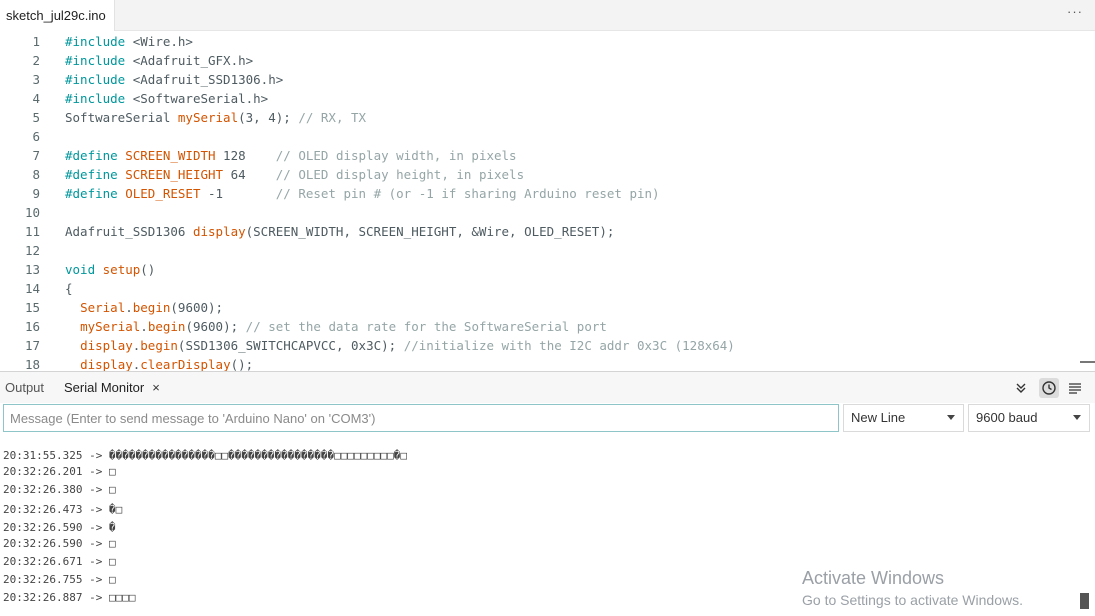  I want to click on line-number: 10, so click(32, 212).